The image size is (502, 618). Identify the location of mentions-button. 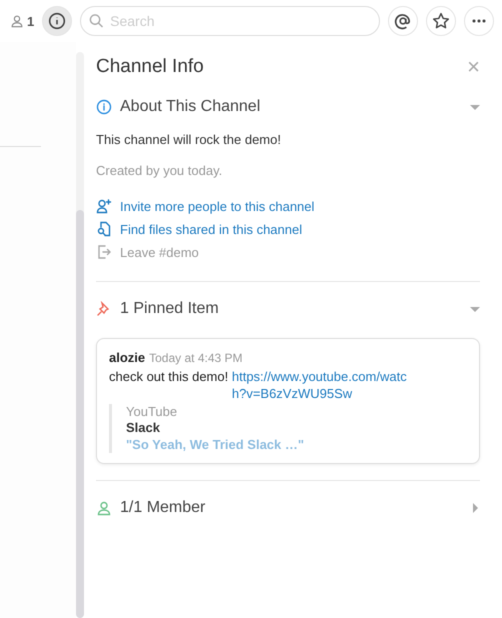
(403, 21).